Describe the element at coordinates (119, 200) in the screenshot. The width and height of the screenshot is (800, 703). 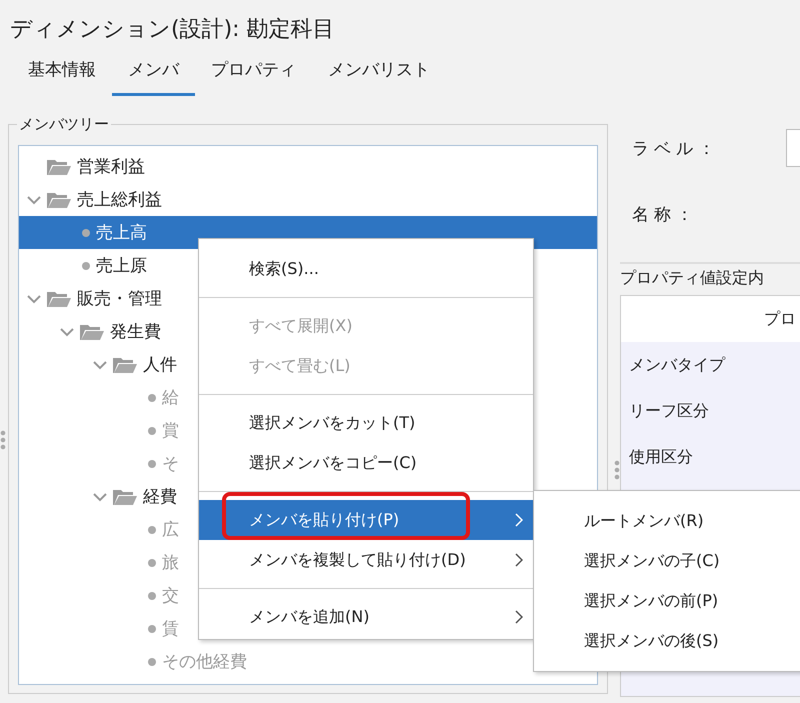
I see `tree-label: 売上総利益` at that location.